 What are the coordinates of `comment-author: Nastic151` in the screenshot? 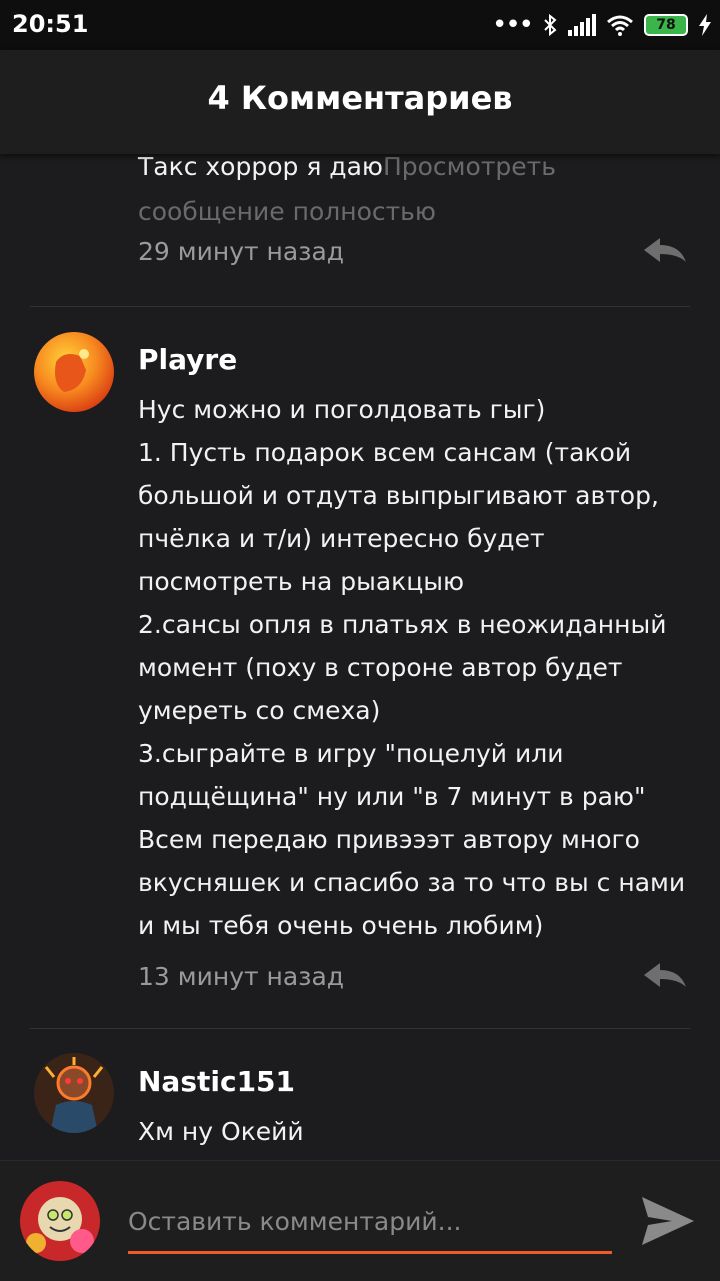 It's located at (216, 1081).